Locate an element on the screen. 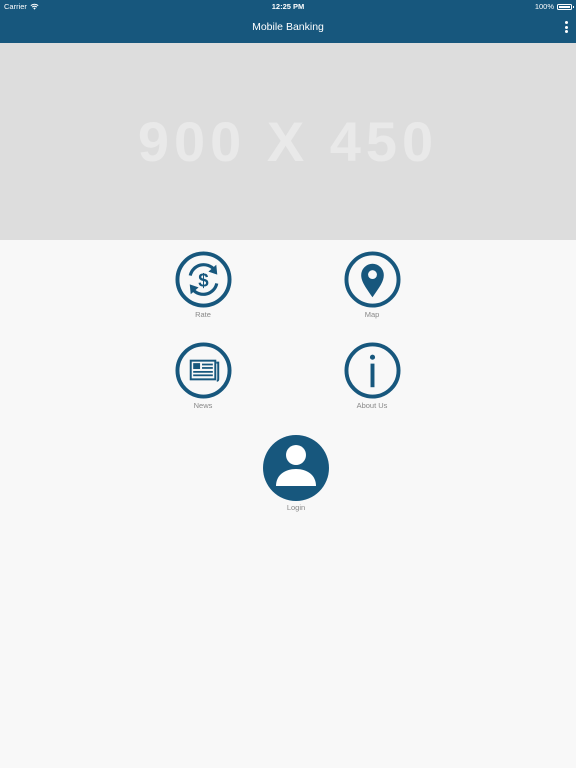  login-button: Login is located at coordinates (296, 473).